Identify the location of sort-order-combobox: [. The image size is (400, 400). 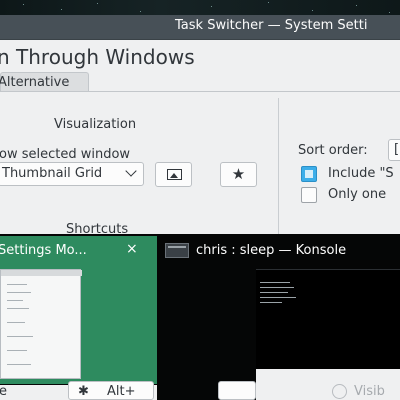
(394, 150).